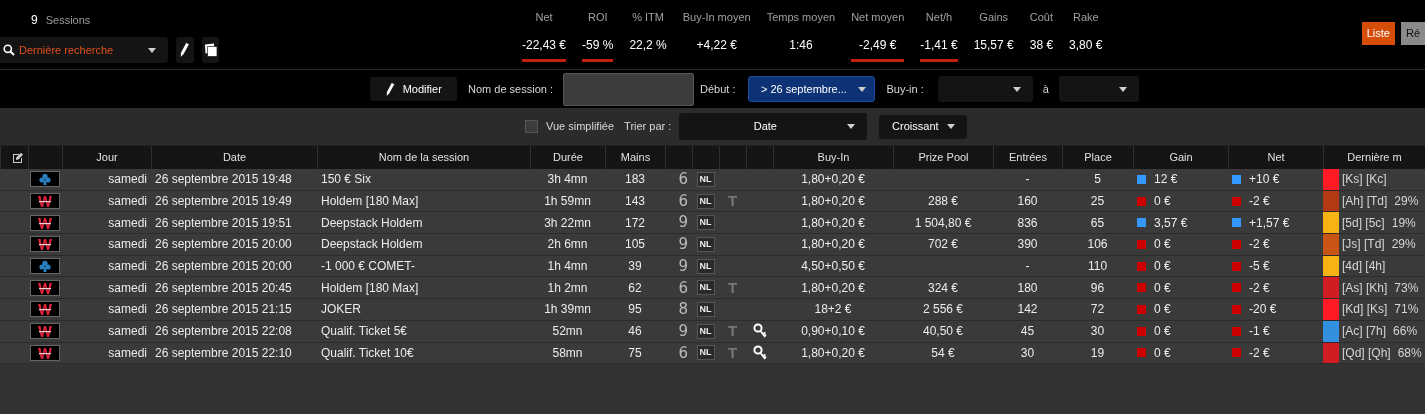 Image resolution: width=1425 pixels, height=414 pixels. What do you see at coordinates (923, 126) in the screenshot?
I see `order-dropdown: Croissant` at bounding box center [923, 126].